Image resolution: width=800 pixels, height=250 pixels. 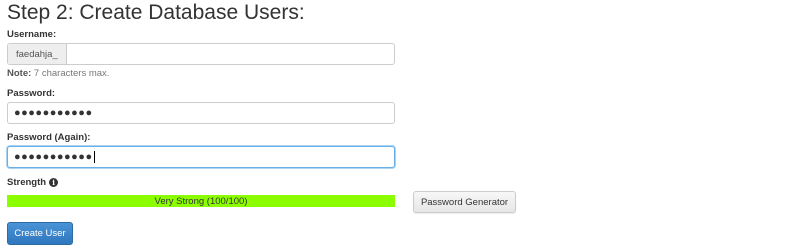 I want to click on strength-label-row: Strength i, so click(x=33, y=182).